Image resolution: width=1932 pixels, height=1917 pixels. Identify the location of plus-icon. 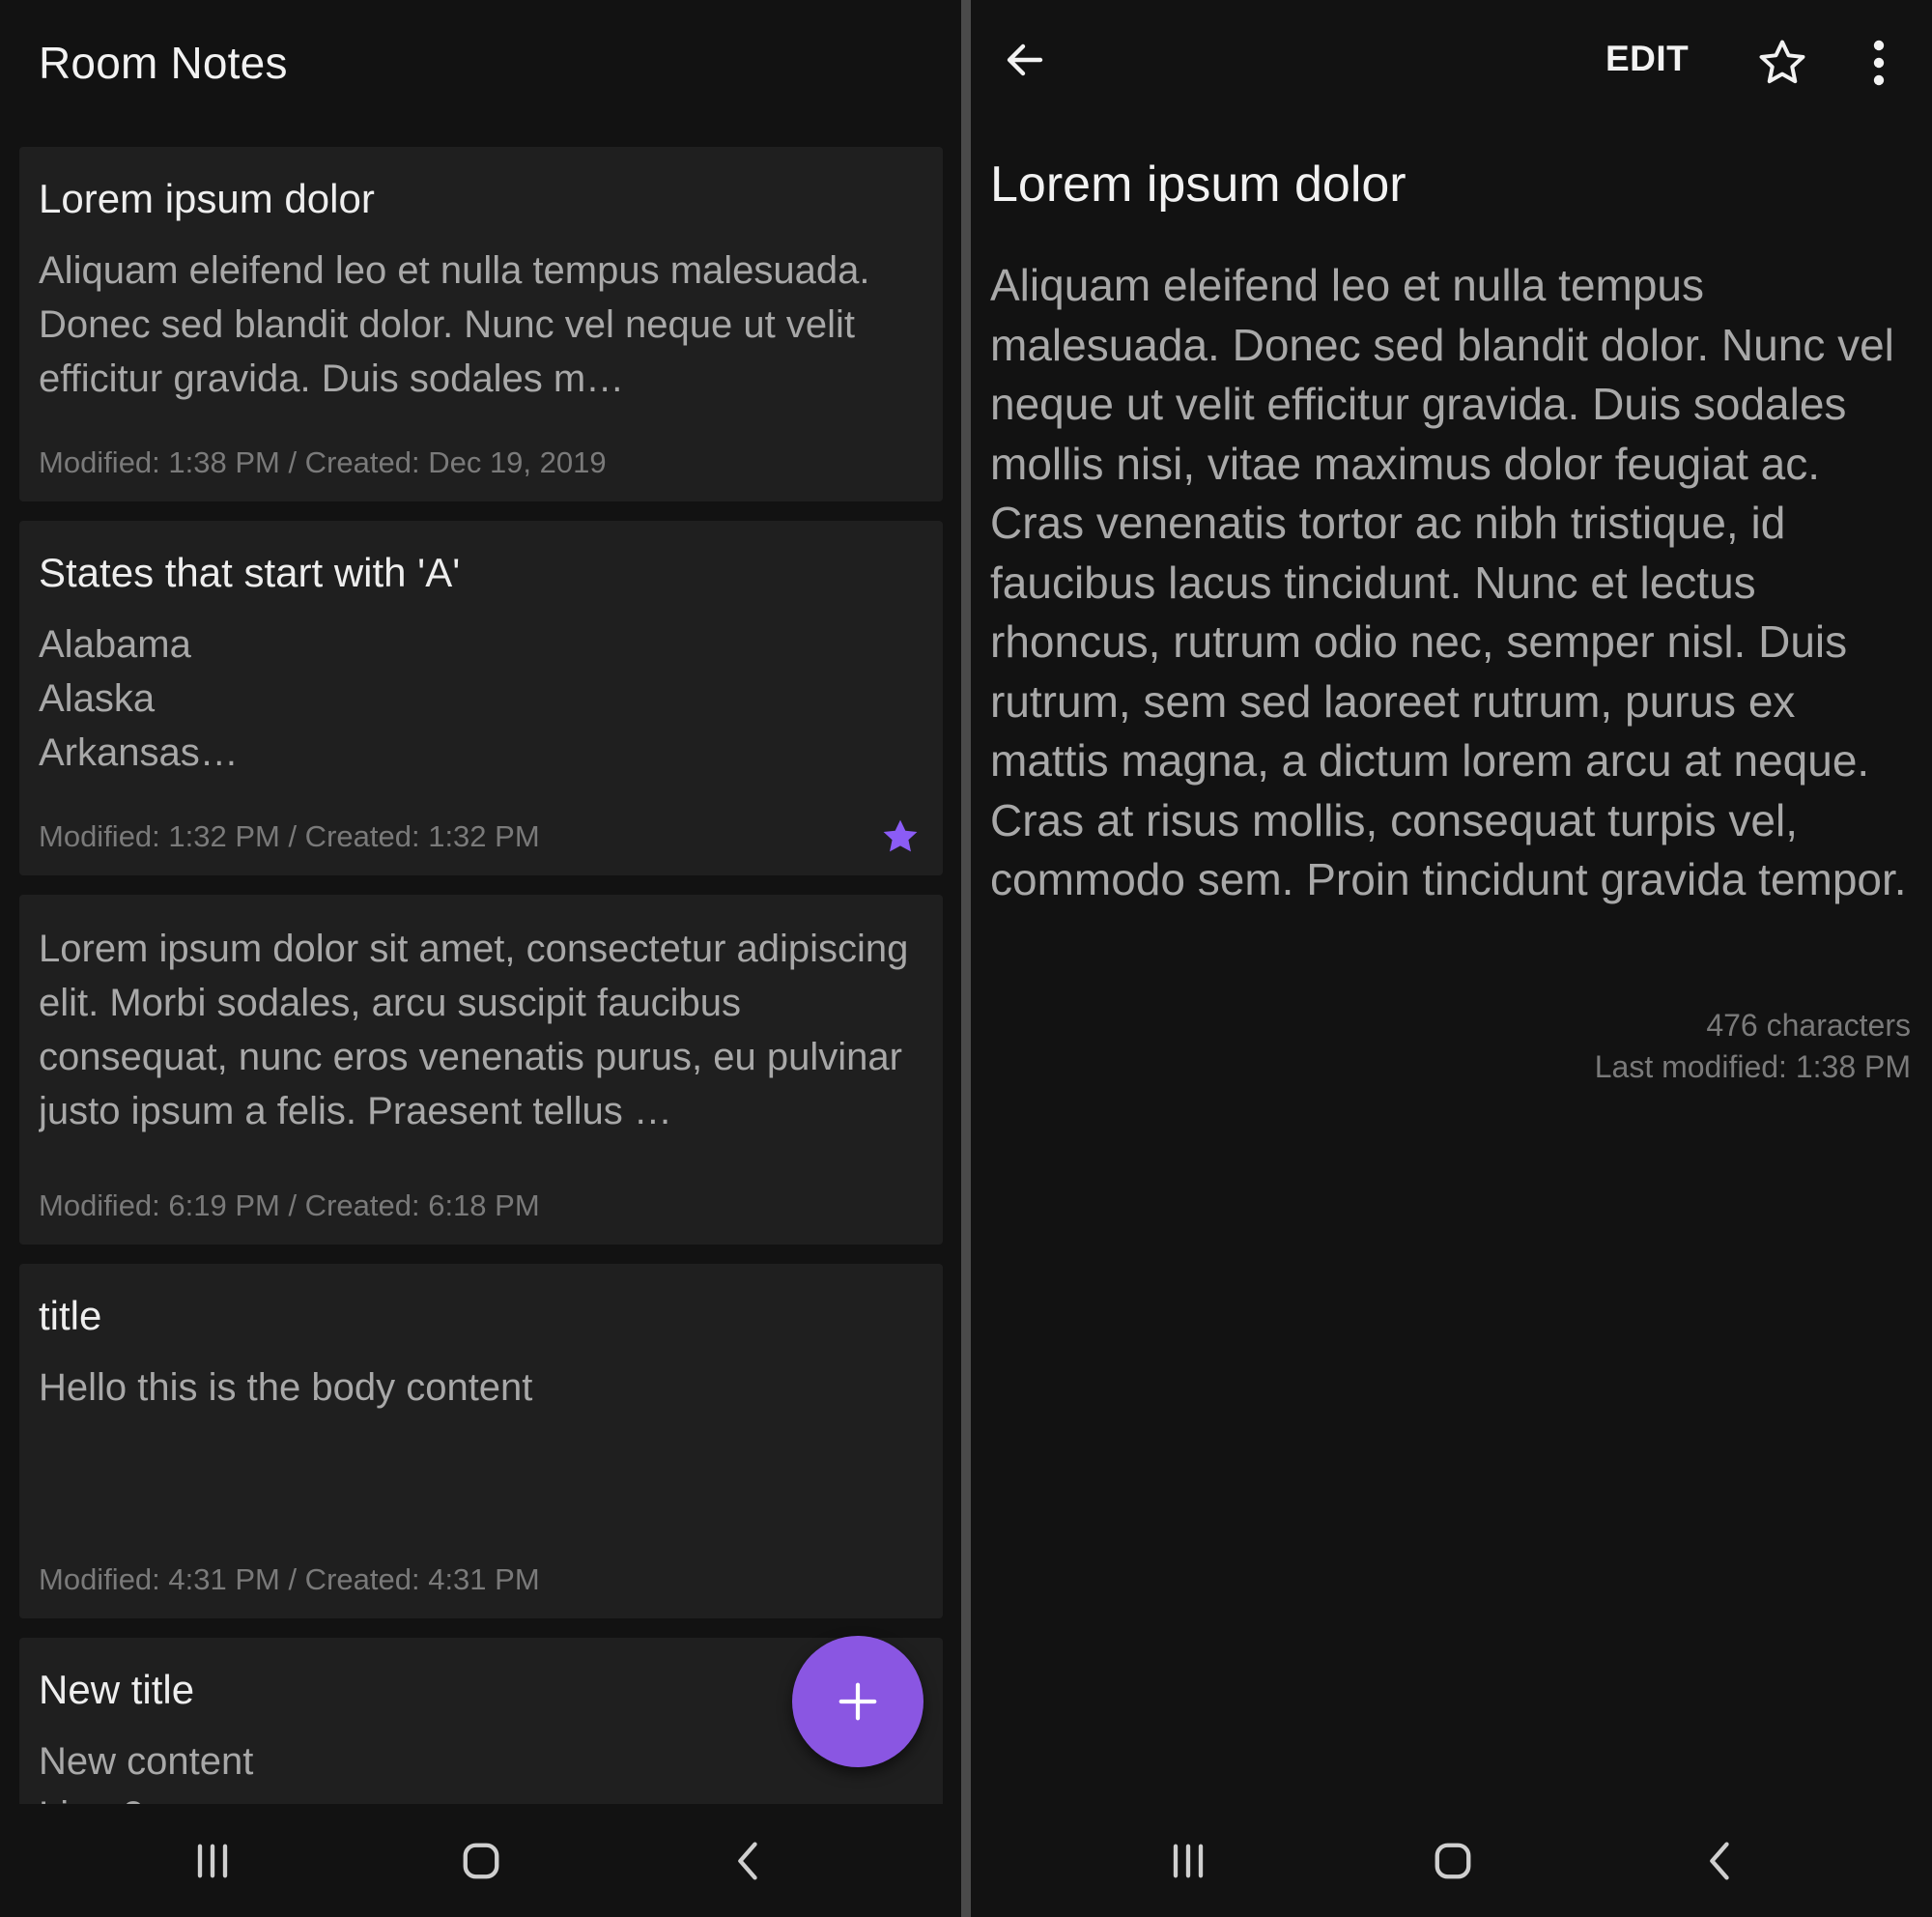
(857, 1701).